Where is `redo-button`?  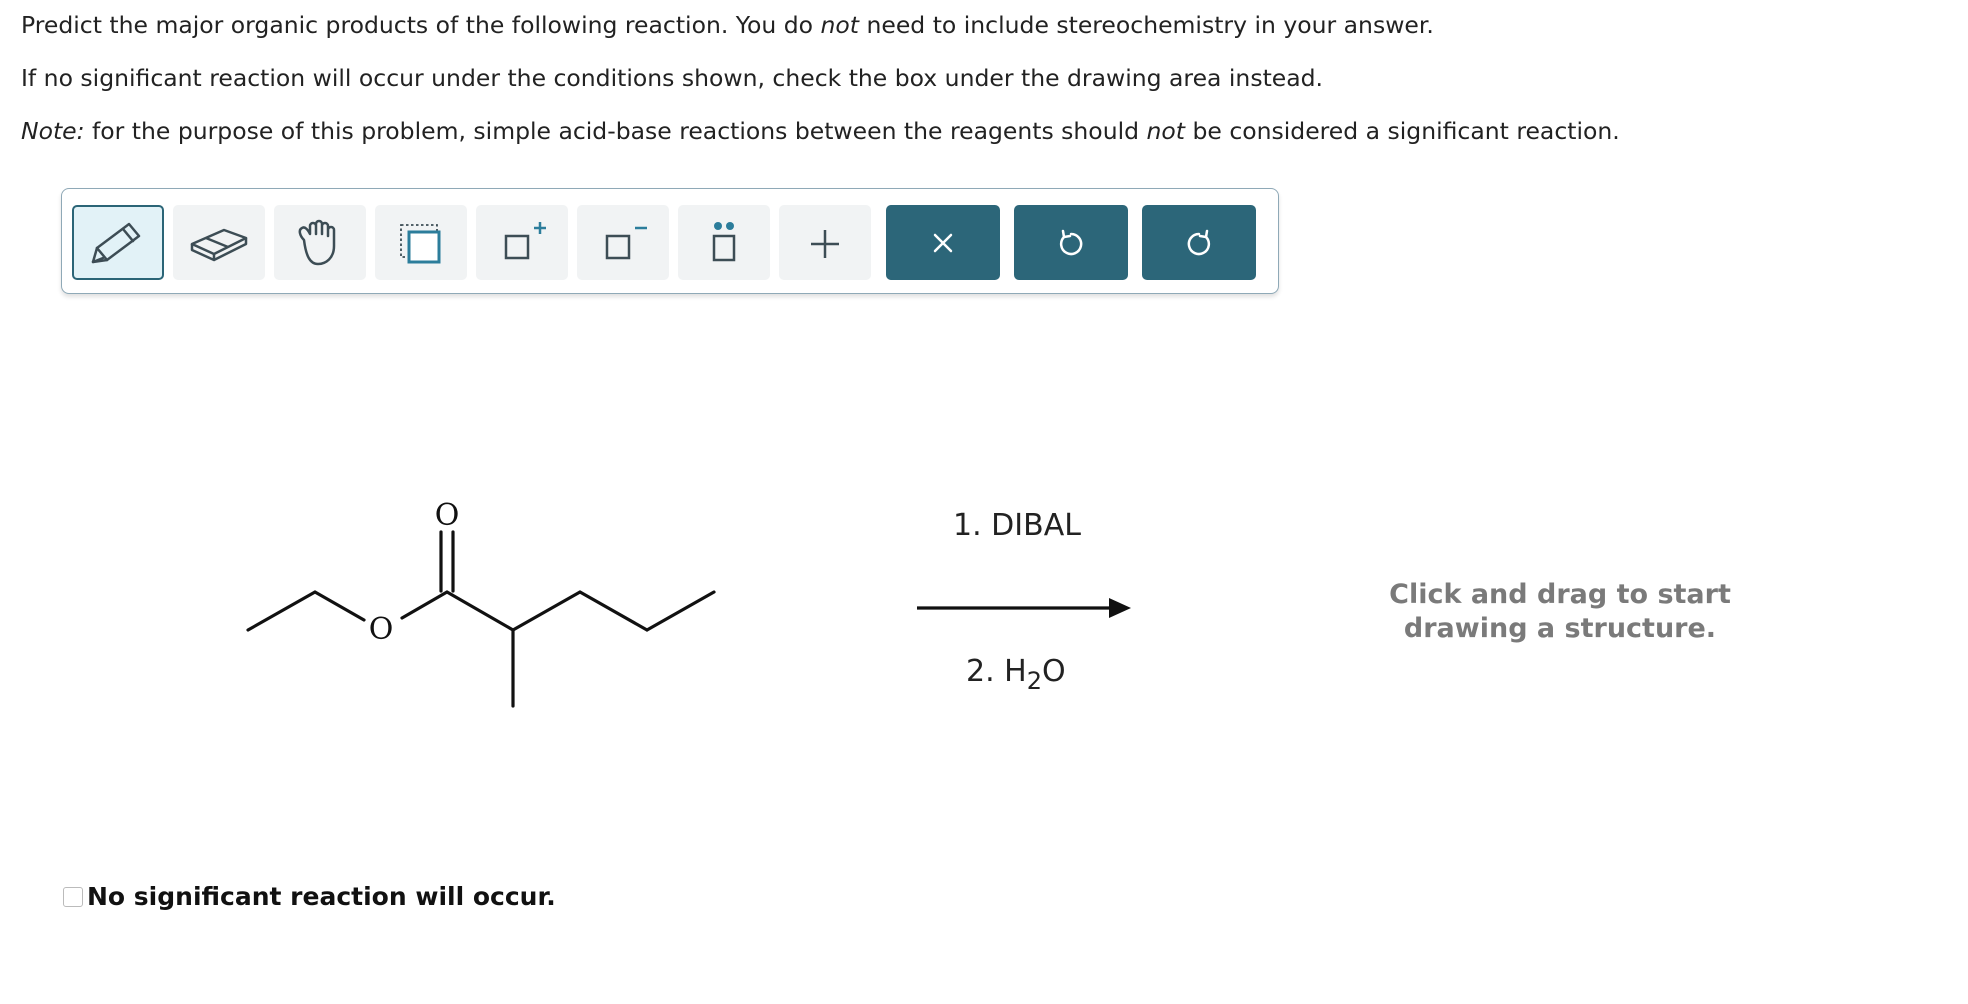
redo-button is located at coordinates (1199, 242).